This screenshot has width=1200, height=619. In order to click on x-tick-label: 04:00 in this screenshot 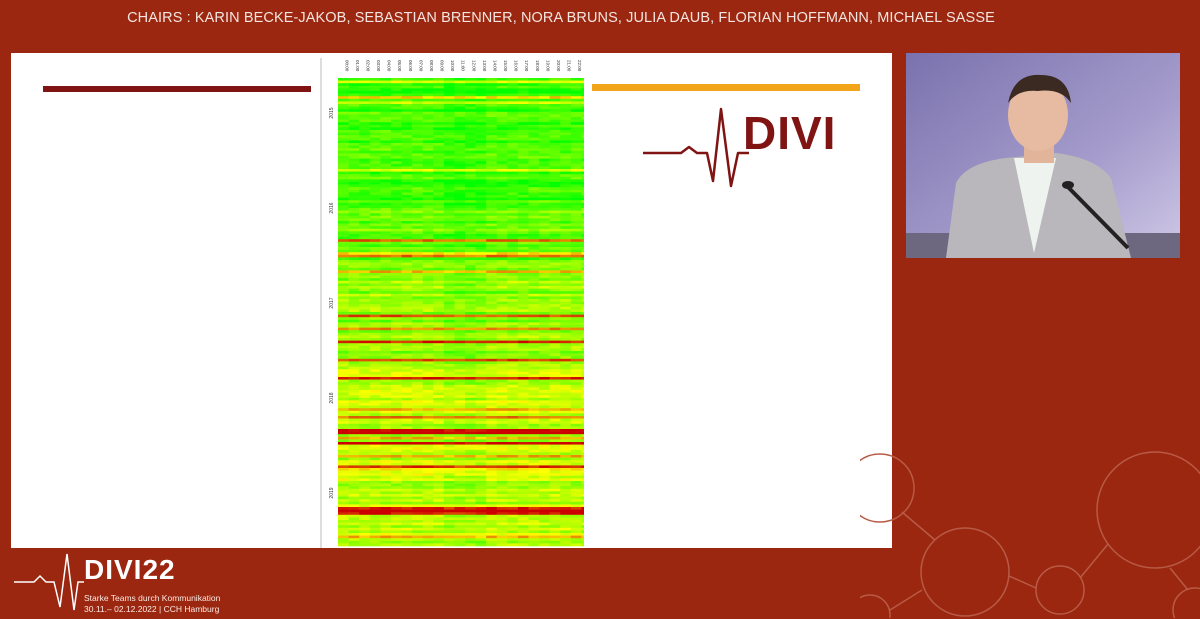, I will do `click(389, 66)`.